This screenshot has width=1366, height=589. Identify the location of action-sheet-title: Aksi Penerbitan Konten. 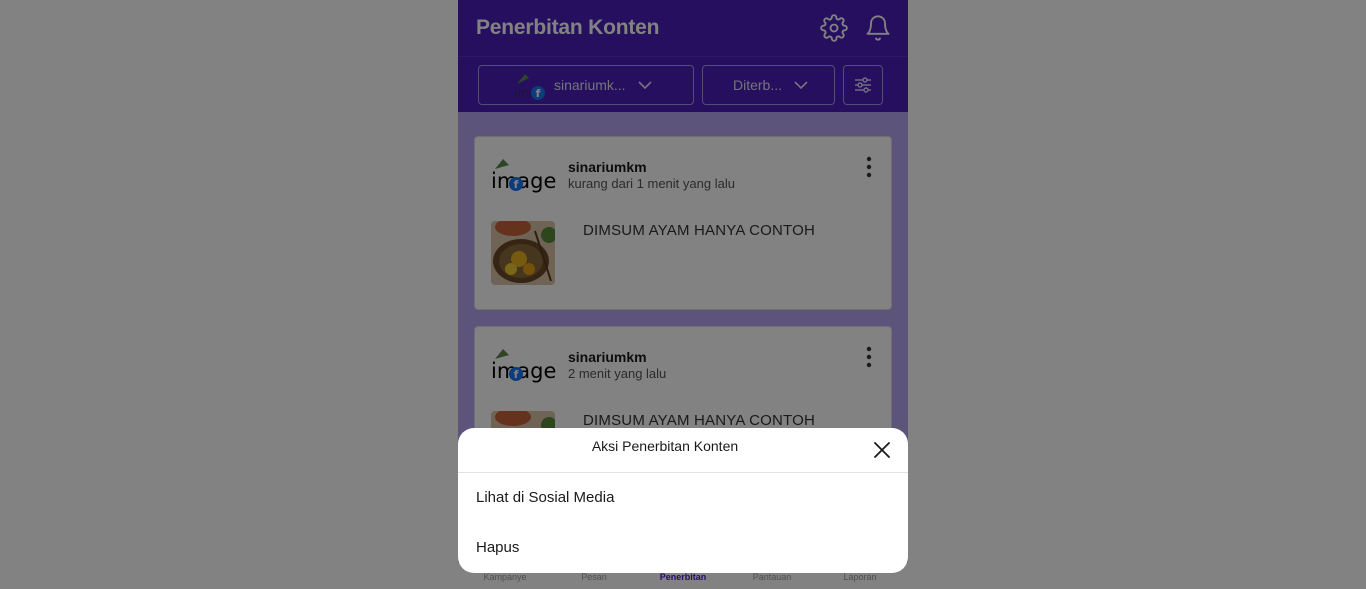
(665, 446).